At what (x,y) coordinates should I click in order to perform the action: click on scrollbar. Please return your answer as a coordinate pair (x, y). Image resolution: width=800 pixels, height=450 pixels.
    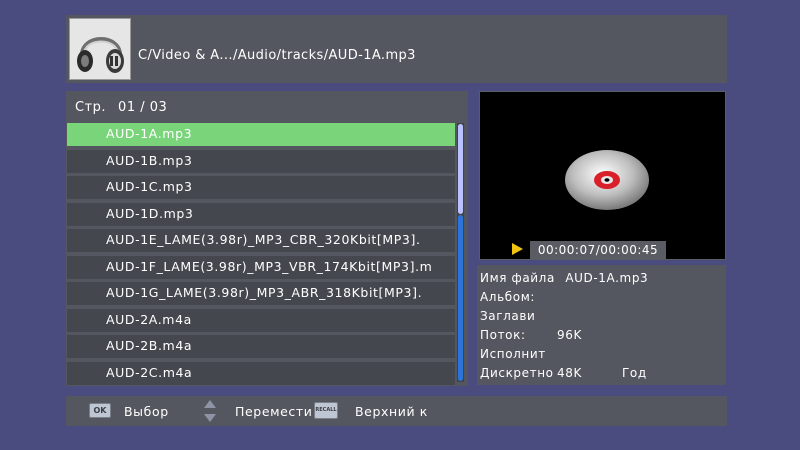
    Looking at the image, I should click on (460, 252).